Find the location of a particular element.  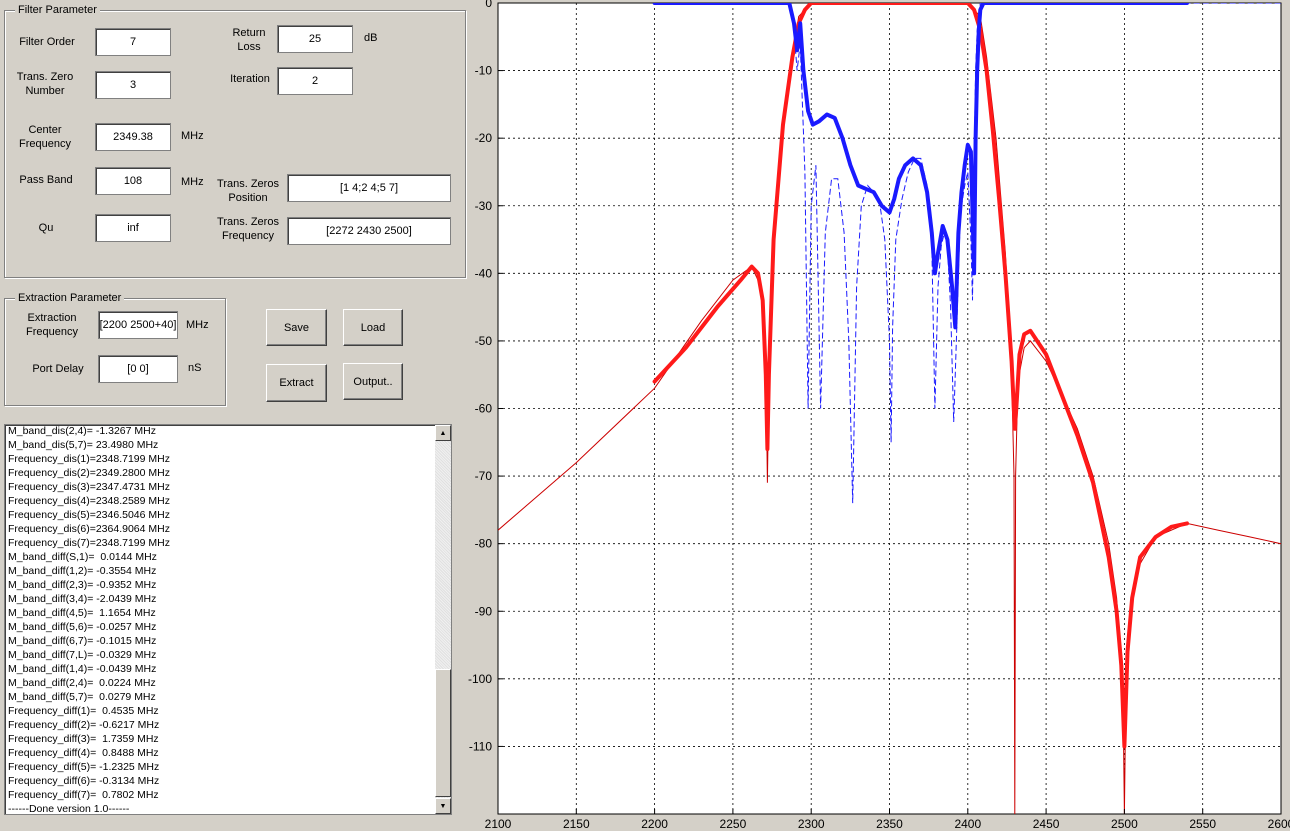

log-line: Frequency_dis(7)=2348.7199 MHz is located at coordinates (89, 543).